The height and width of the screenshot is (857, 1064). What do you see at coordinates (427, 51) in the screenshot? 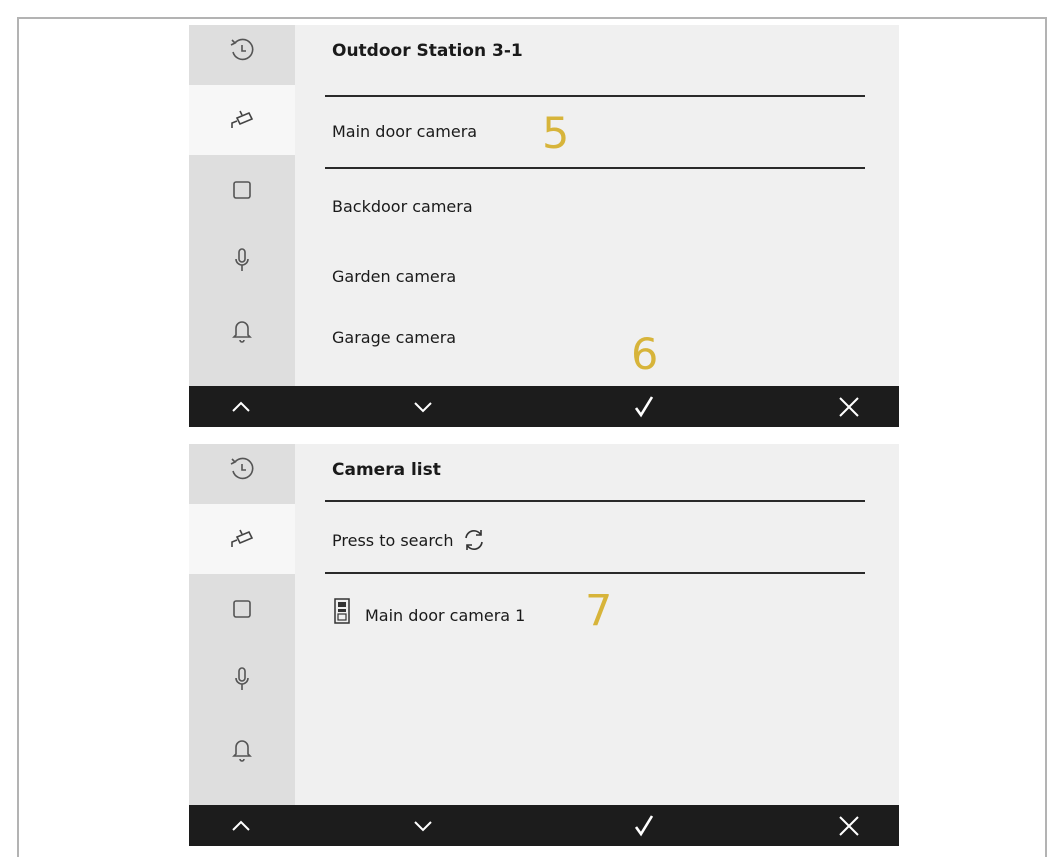
I see `page-title: Outdoor Station 3-1` at bounding box center [427, 51].